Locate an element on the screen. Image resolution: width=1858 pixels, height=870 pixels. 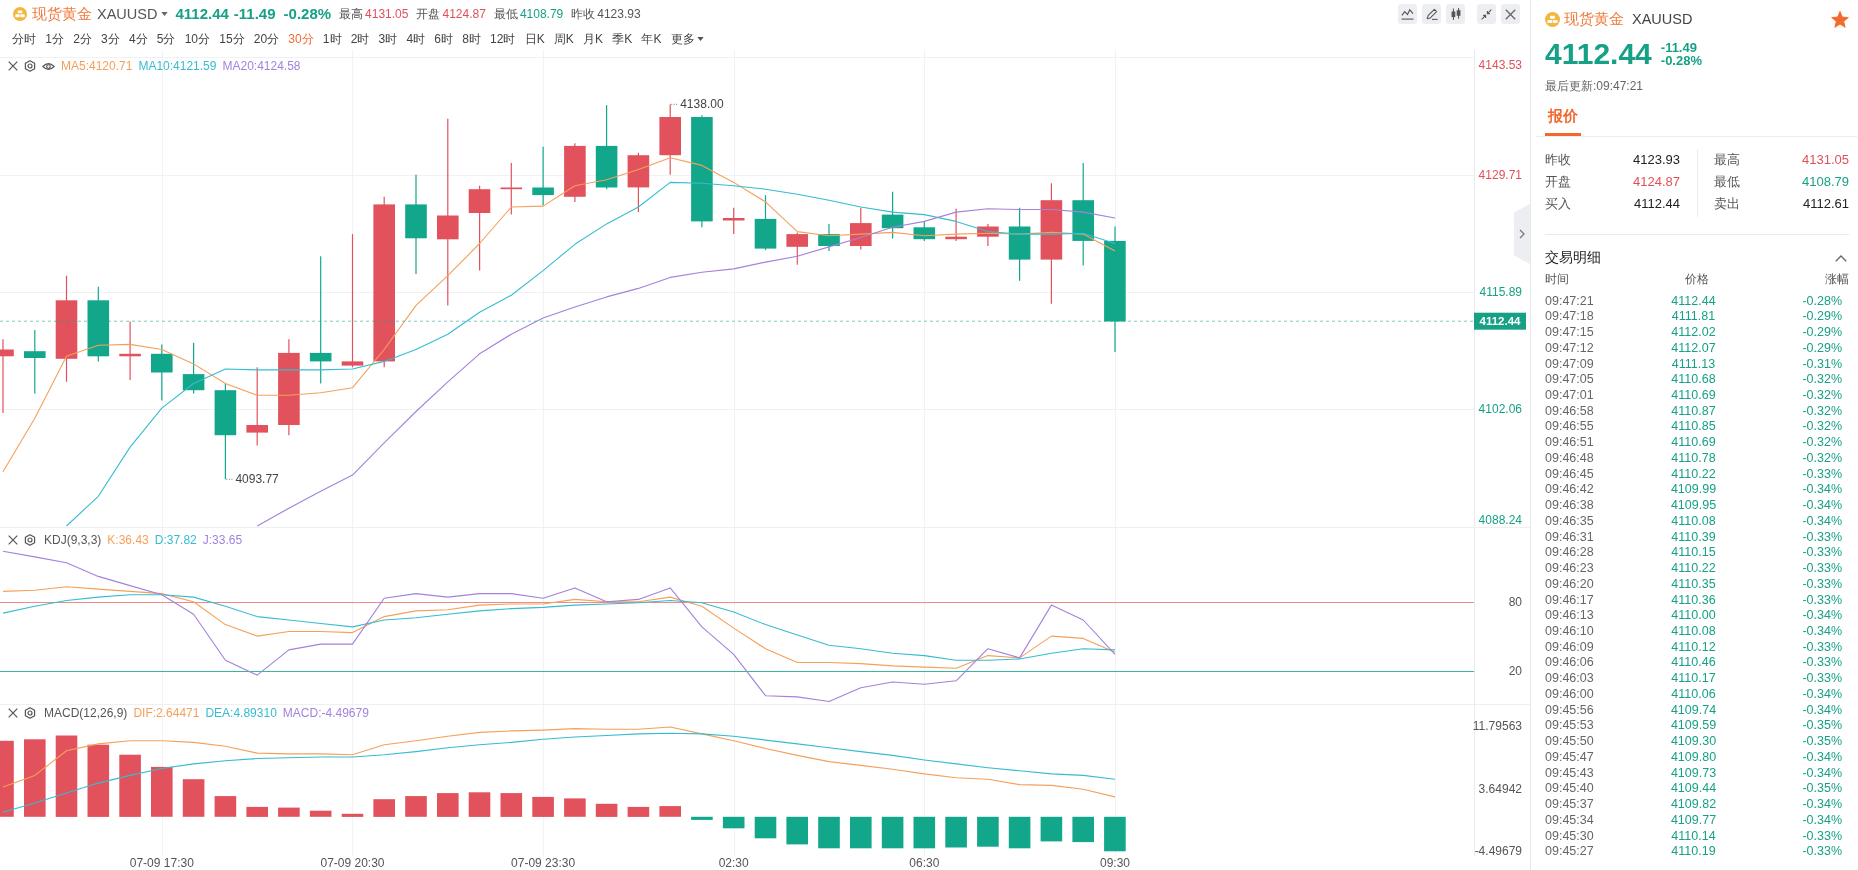
trade-time: 09:45:50 is located at coordinates (1570, 742).